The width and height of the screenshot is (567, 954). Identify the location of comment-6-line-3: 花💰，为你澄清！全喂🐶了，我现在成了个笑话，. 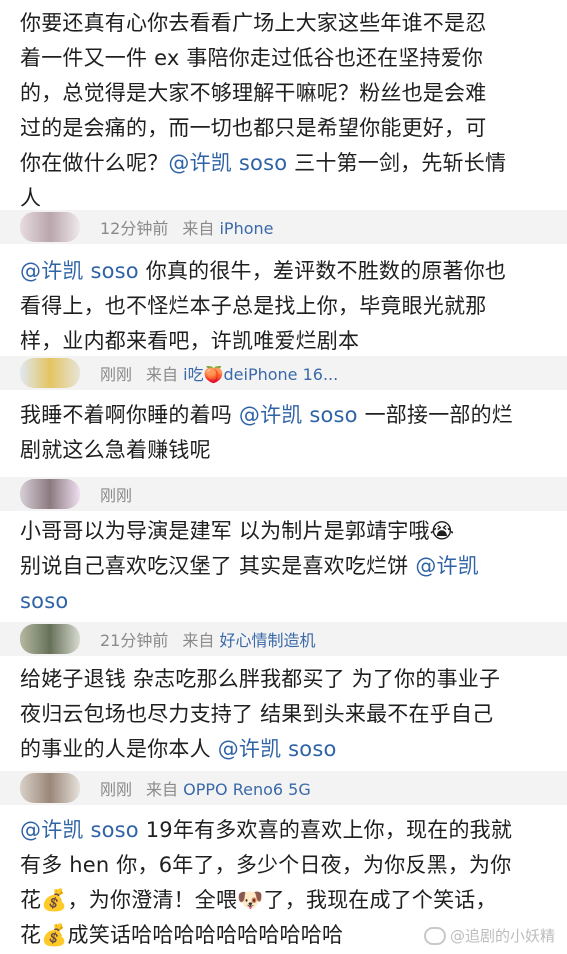
(258, 900).